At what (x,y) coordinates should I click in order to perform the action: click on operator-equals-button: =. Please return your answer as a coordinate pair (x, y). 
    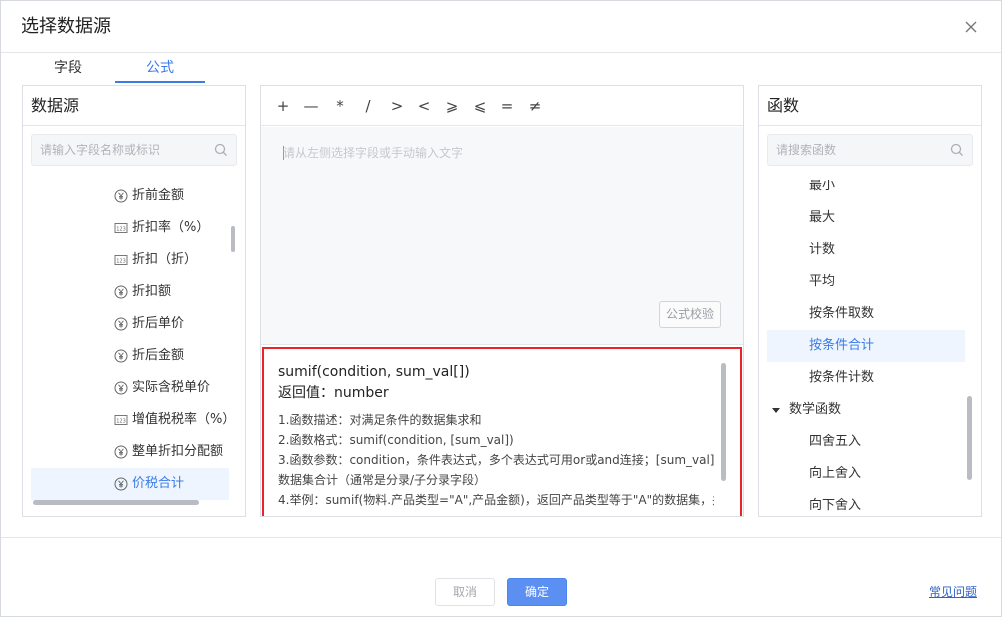
    Looking at the image, I should click on (507, 106).